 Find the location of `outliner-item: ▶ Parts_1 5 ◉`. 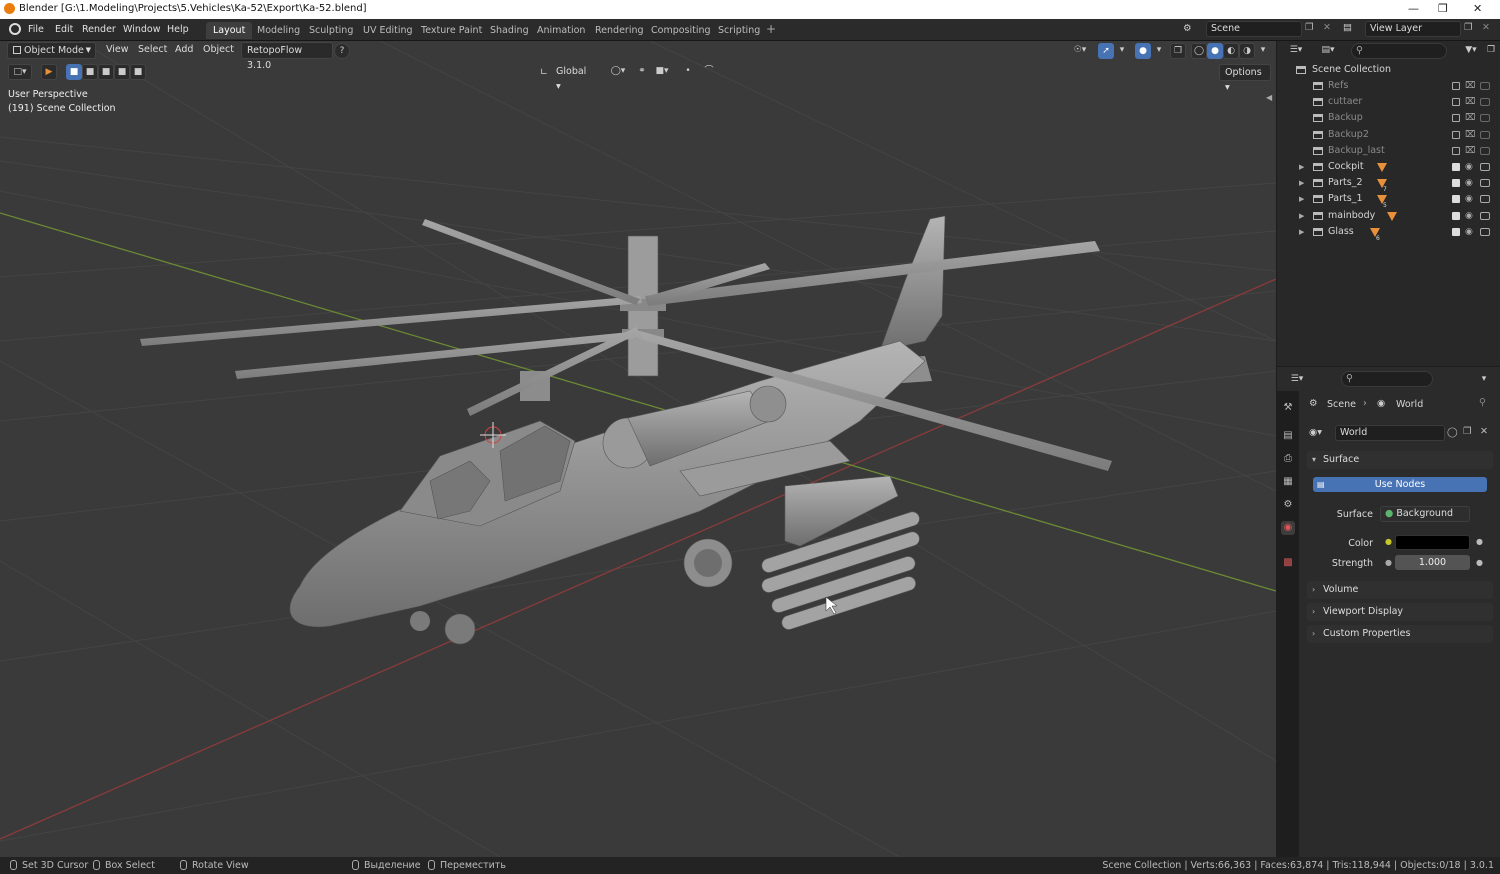

outliner-item: ▶ Parts_1 5 ◉ is located at coordinates (1388, 200).